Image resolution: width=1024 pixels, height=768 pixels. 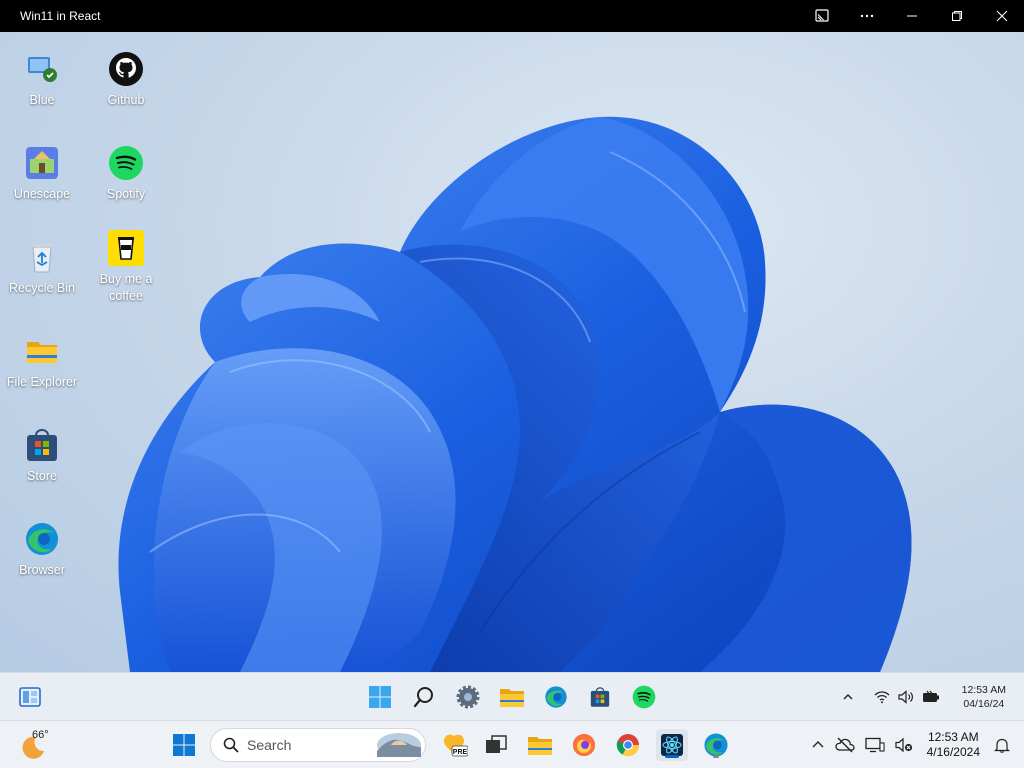 What do you see at coordinates (42, 351) in the screenshot?
I see `folder-icon` at bounding box center [42, 351].